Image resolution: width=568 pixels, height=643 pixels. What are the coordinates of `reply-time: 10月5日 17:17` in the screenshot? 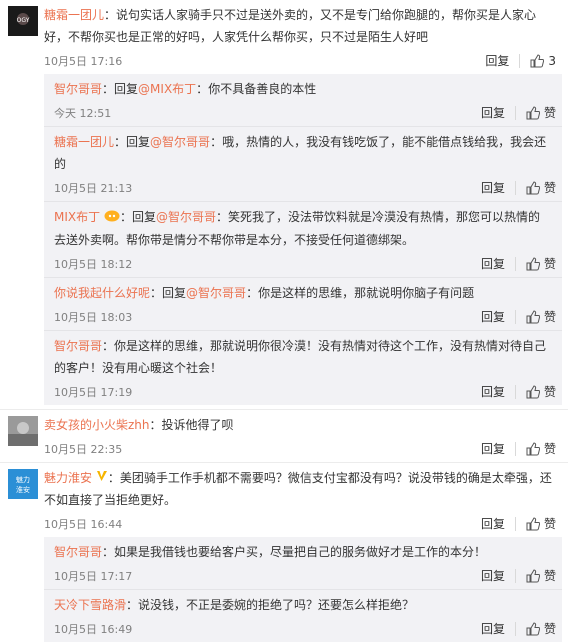 It's located at (93, 576).